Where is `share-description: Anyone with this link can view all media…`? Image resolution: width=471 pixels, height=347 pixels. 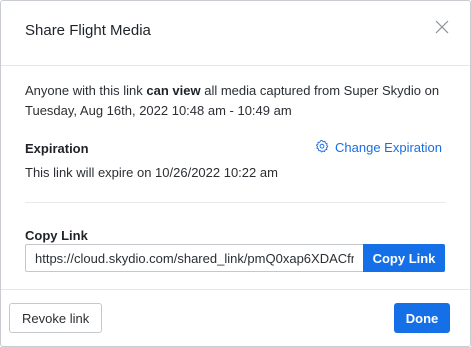
share-description: Anyone with this link can view all media… is located at coordinates (237, 101).